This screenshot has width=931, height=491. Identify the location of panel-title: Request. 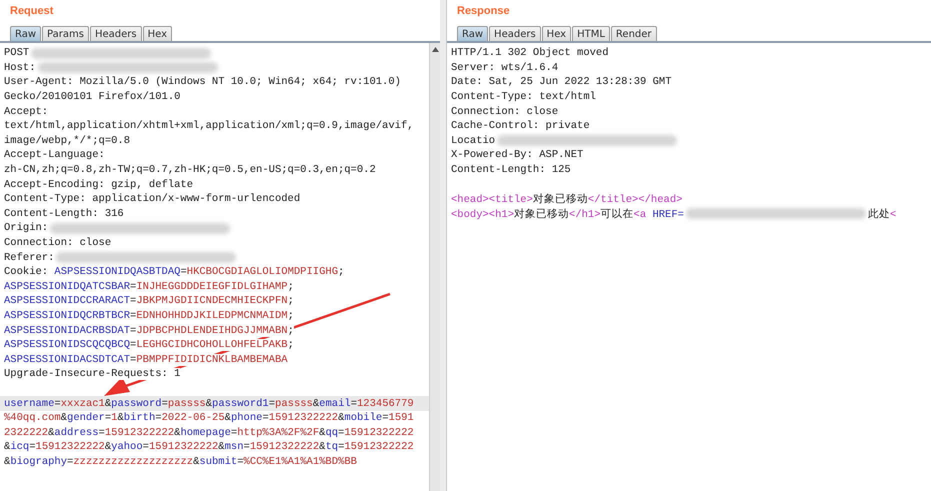
(32, 11).